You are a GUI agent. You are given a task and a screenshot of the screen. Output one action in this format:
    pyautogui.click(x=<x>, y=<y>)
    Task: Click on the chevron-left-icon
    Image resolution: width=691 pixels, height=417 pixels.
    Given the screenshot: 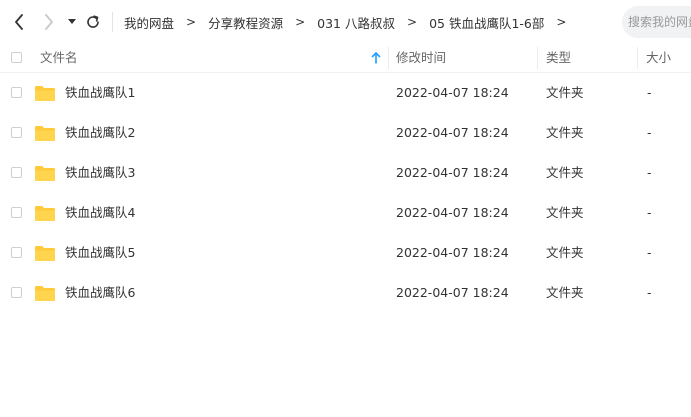 What is the action you would take?
    pyautogui.click(x=19, y=22)
    